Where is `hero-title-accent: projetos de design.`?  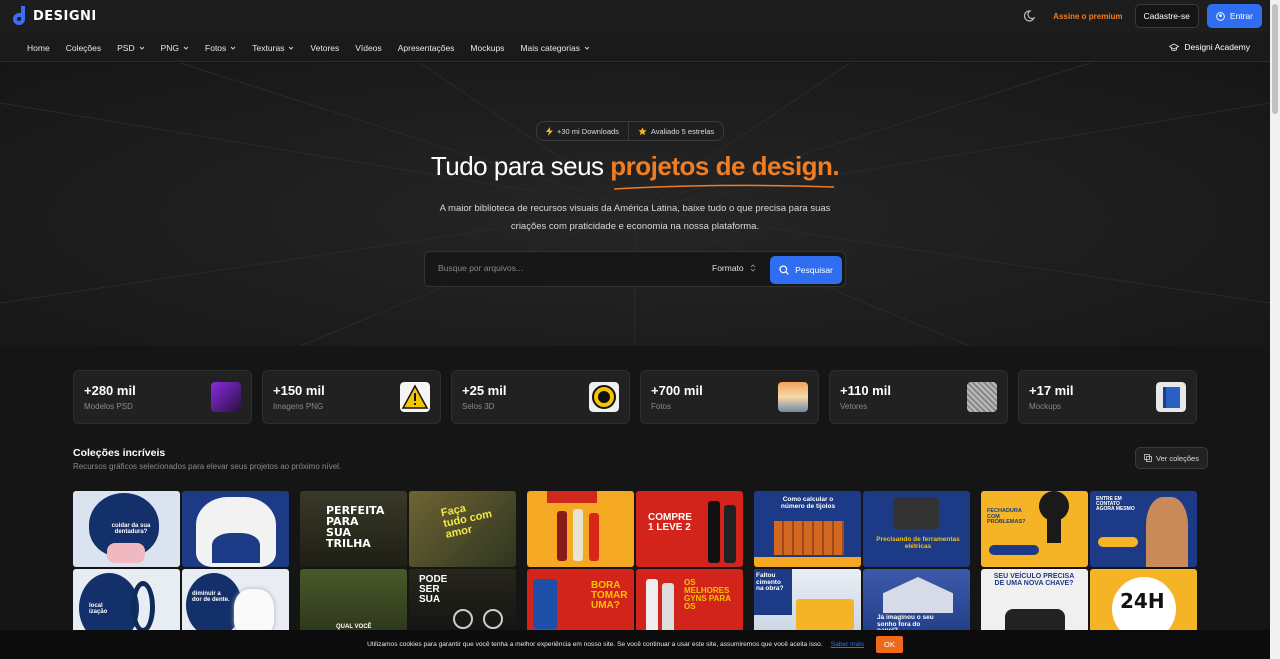
hero-title-accent: projetos de design. is located at coordinates (725, 166).